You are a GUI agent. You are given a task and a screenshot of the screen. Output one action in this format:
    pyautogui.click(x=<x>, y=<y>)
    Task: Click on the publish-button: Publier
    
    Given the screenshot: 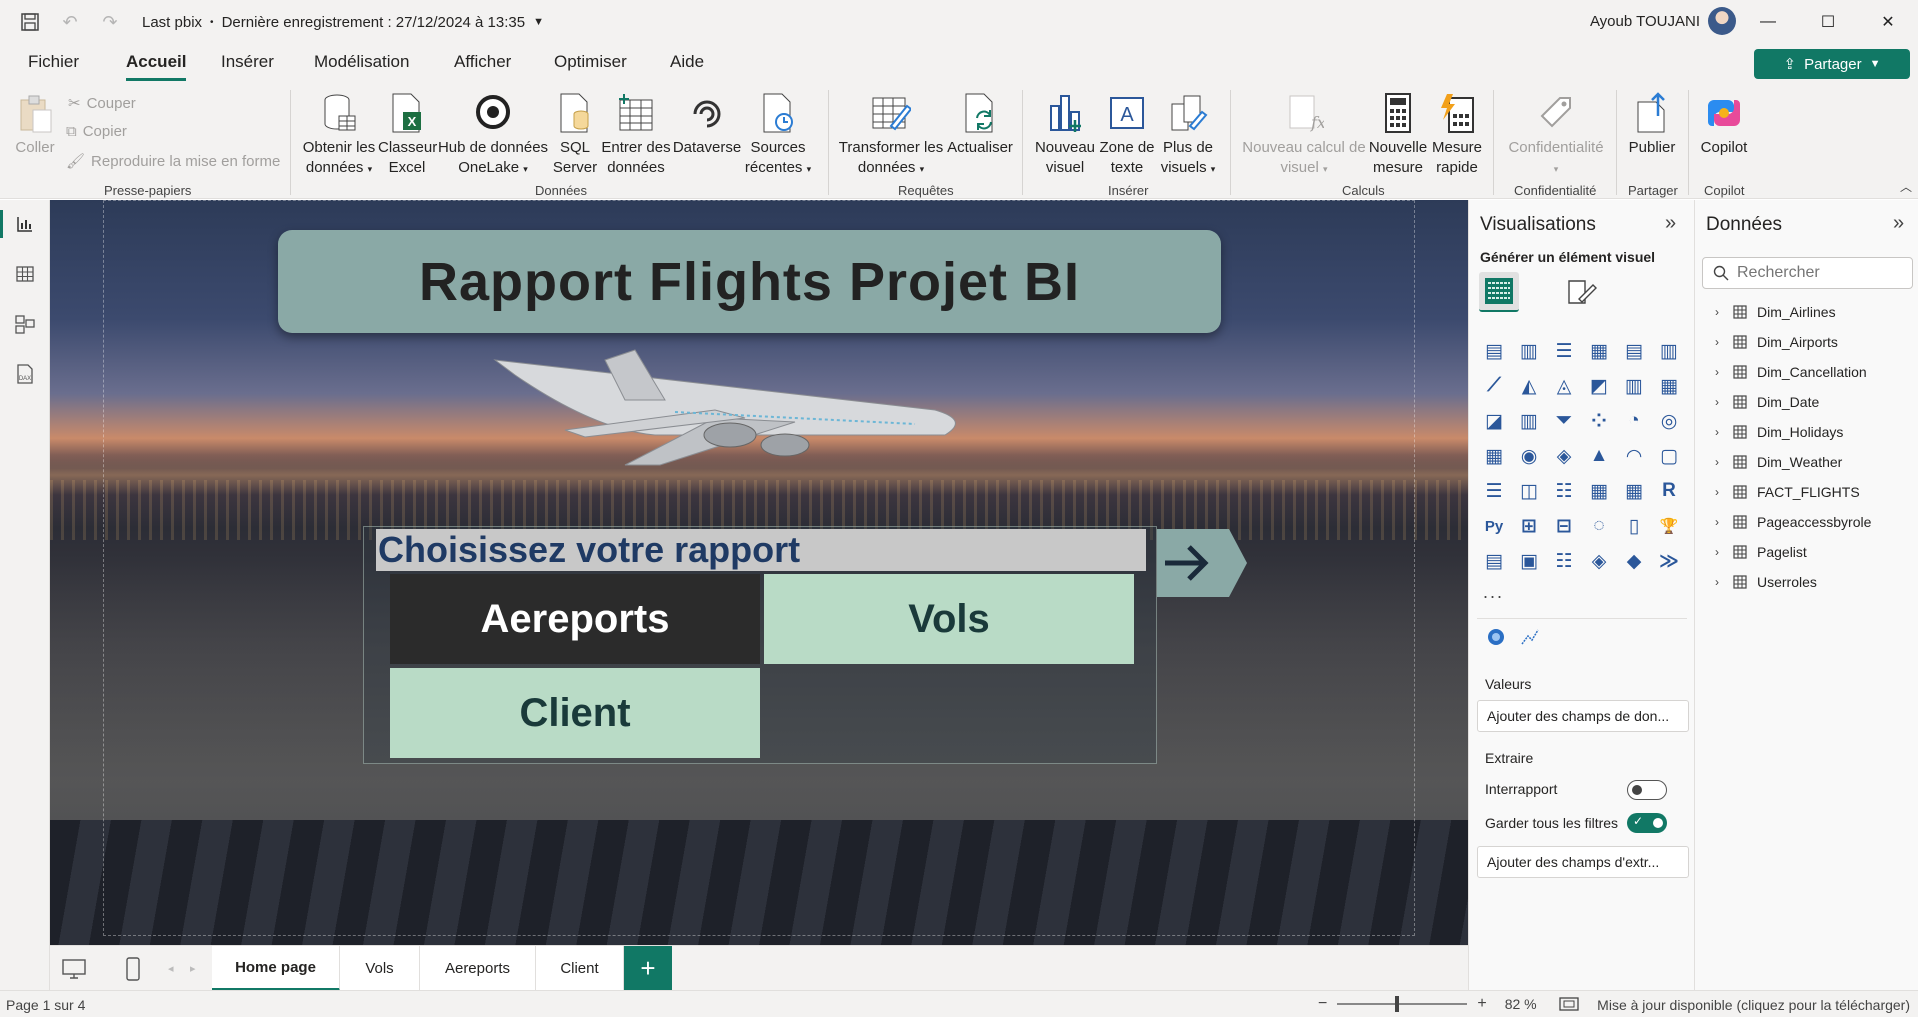 What is the action you would take?
    pyautogui.click(x=1652, y=125)
    